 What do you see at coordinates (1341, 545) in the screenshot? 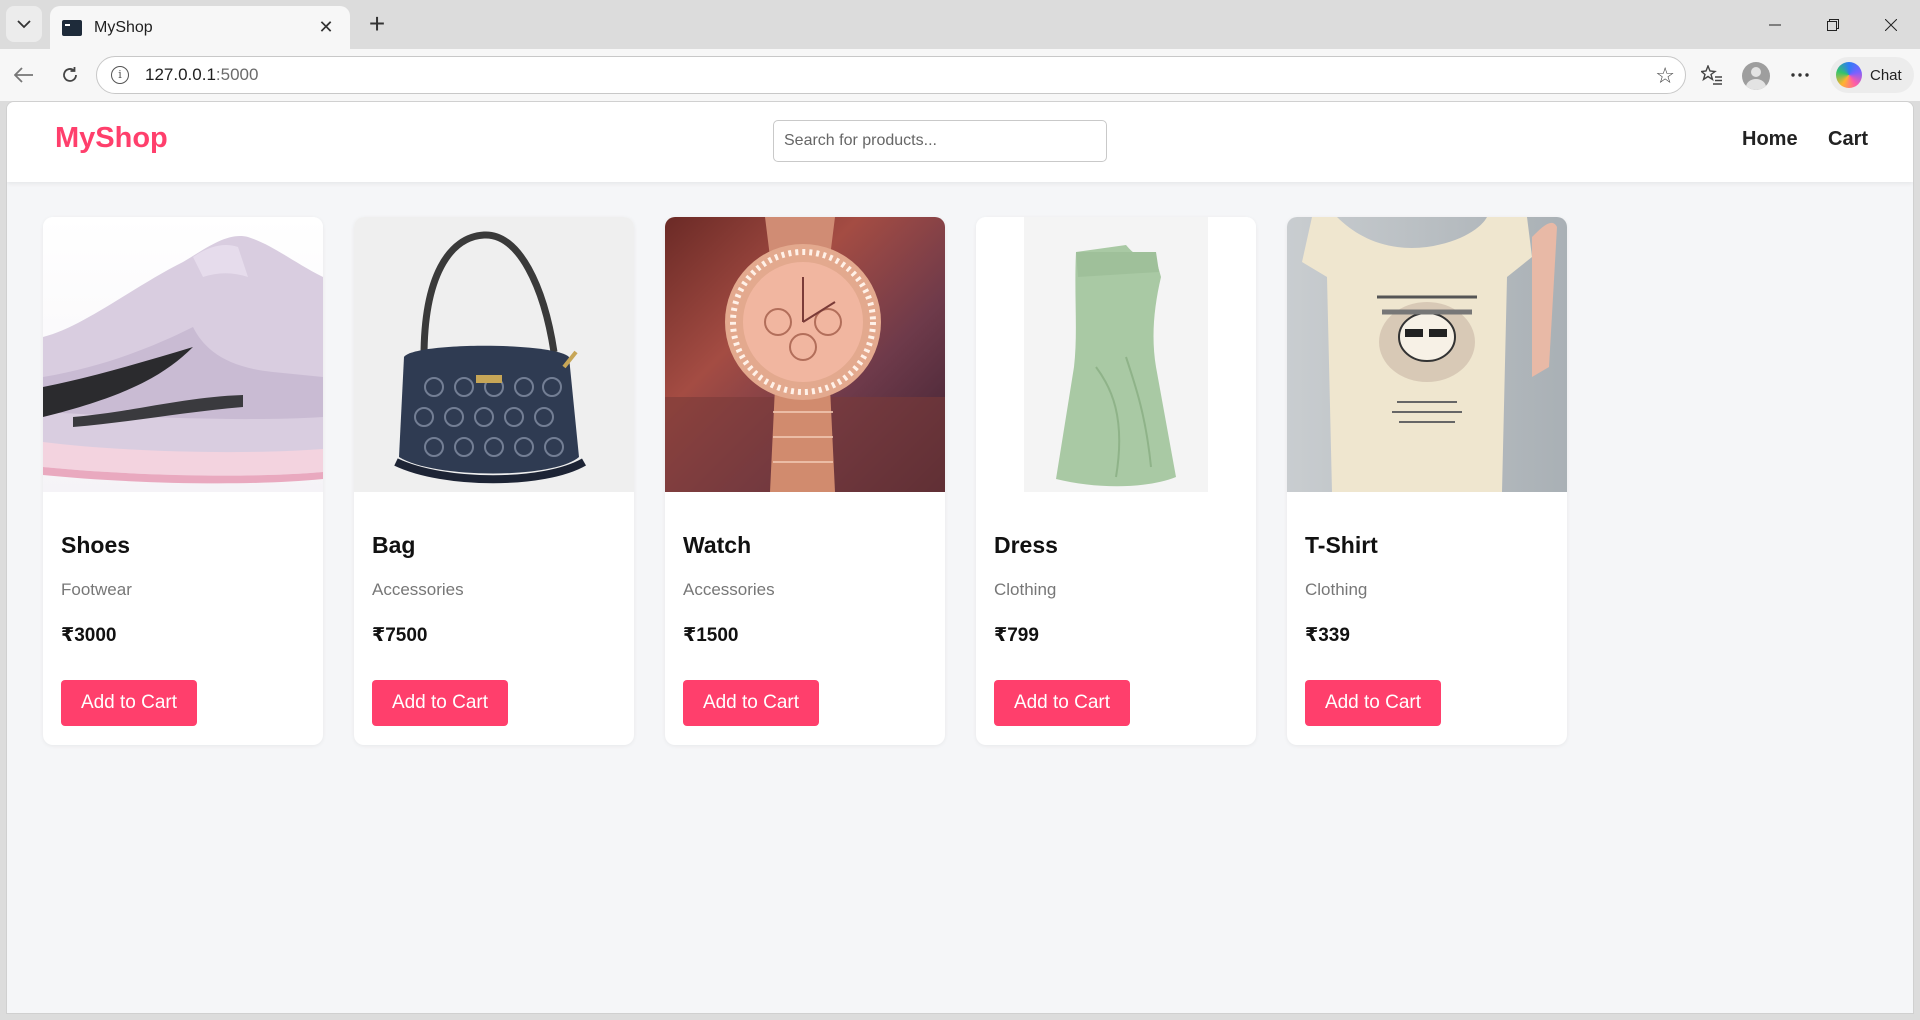
I see `product-name: T-Shirt` at bounding box center [1341, 545].